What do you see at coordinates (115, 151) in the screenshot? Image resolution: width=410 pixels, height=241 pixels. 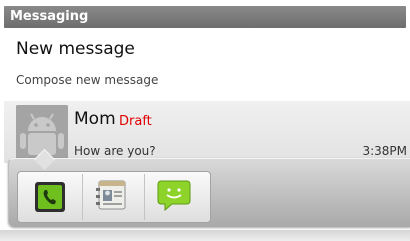 I see `message-snippet: How are you?` at bounding box center [115, 151].